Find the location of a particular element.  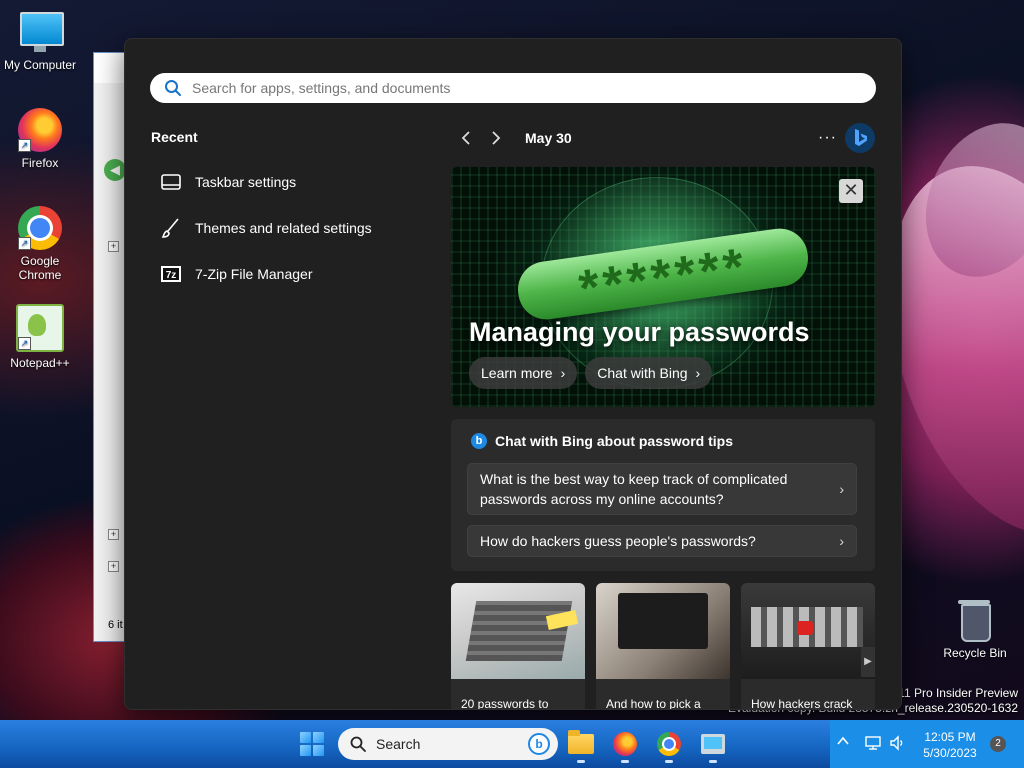

desktop-icon-label: My Computer is located at coordinates (40, 65).